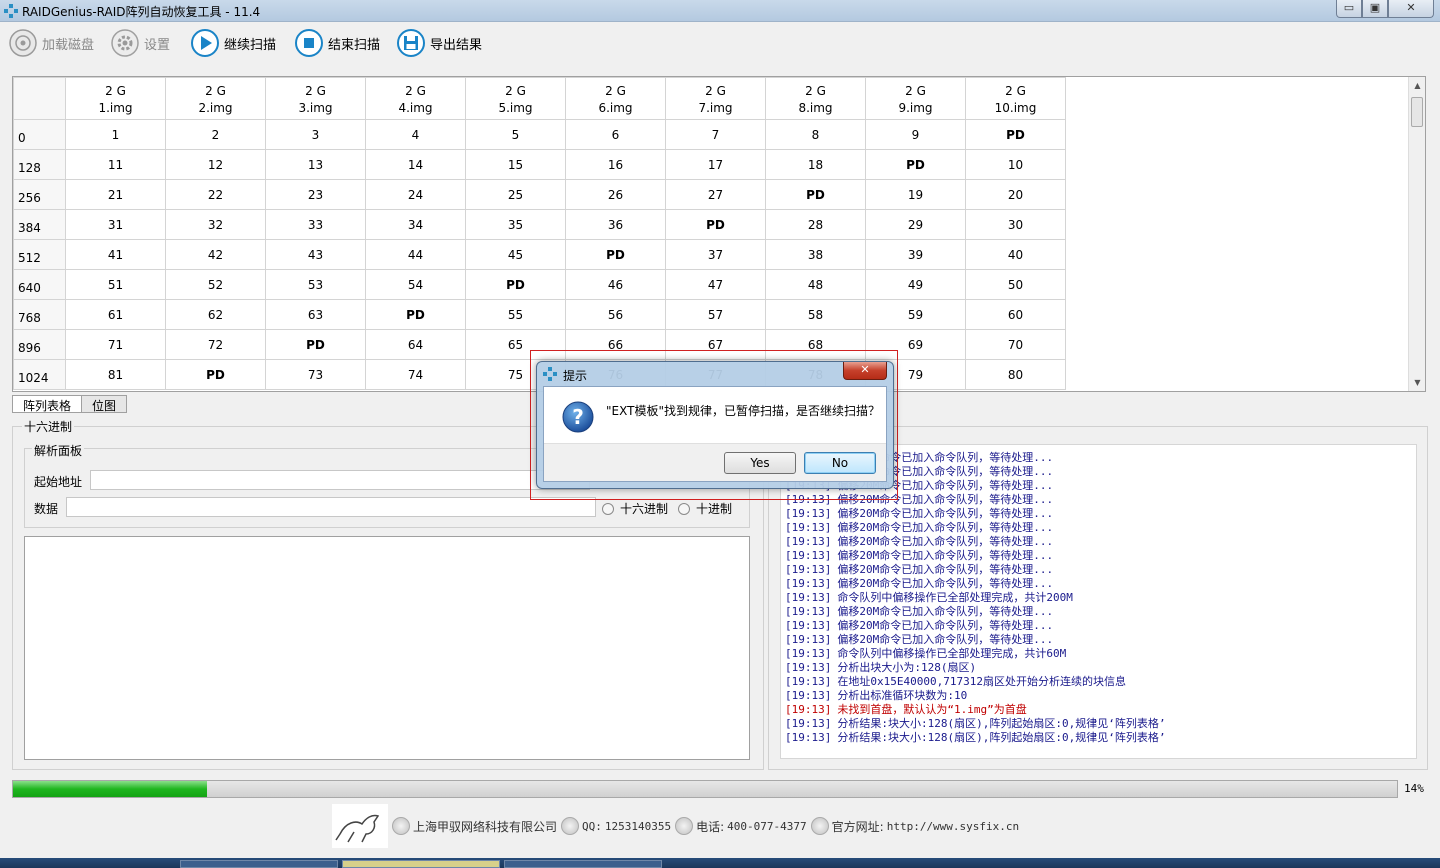 The height and width of the screenshot is (868, 1440). What do you see at coordinates (415, 374) in the screenshot?
I see `block-cell: 74` at bounding box center [415, 374].